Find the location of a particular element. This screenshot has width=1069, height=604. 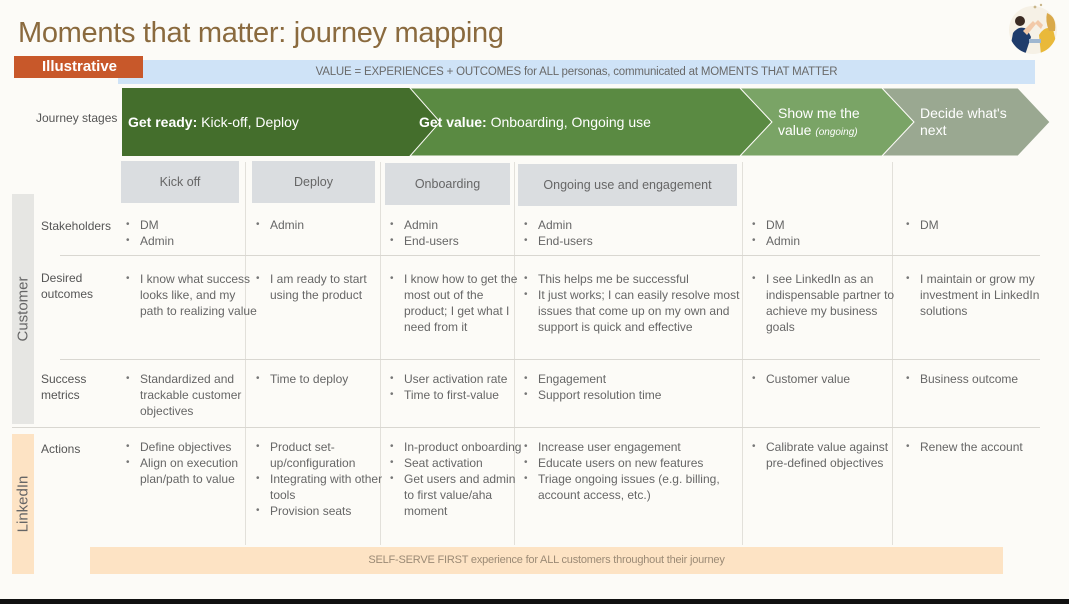

stage-label-rest: Kick-off, Deploy is located at coordinates (248, 122).